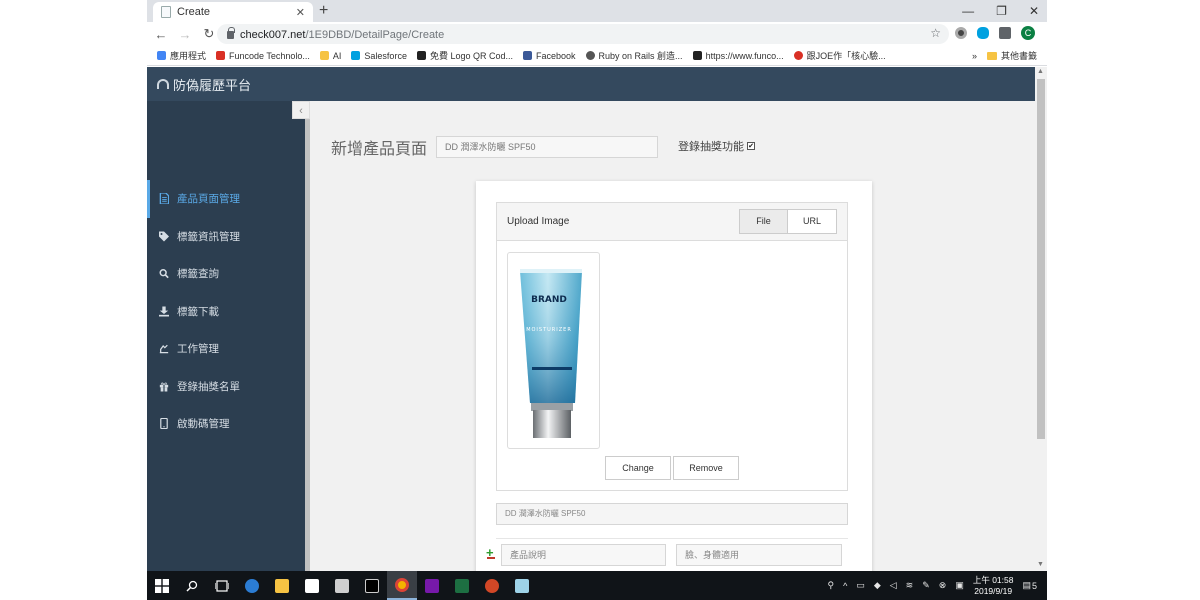 The width and height of the screenshot is (1200, 600). I want to click on other-bookmarks-label: 其他書籤, so click(1018, 56).